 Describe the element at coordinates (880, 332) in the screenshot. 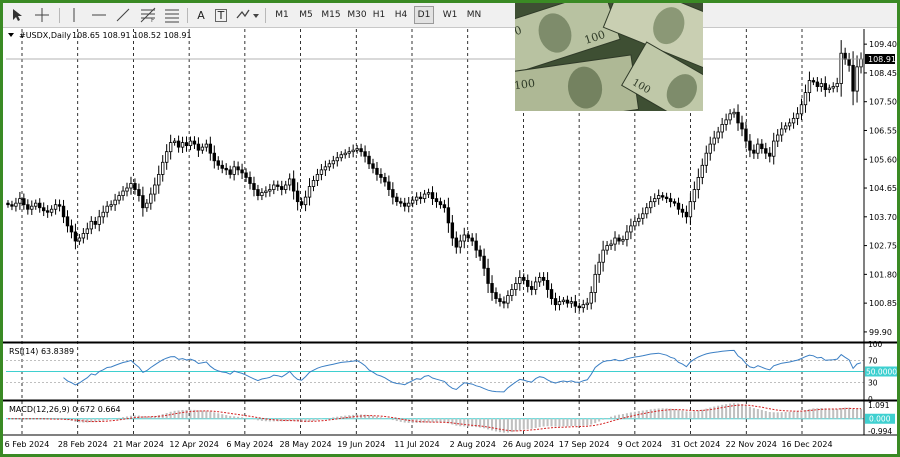

I see `y-tick-label: 99.90` at that location.